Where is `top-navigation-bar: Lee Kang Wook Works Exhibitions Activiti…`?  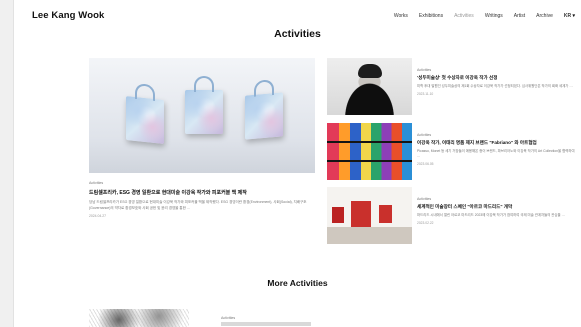
top-navigation-bar: Lee Kang Wook Works Exhibitions Activiti… is located at coordinates (297, 14).